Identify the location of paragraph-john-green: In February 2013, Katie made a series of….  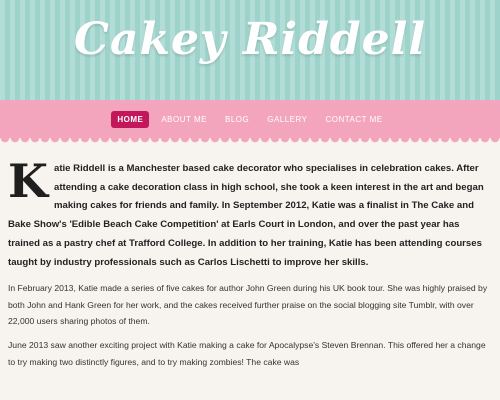
(248, 304).